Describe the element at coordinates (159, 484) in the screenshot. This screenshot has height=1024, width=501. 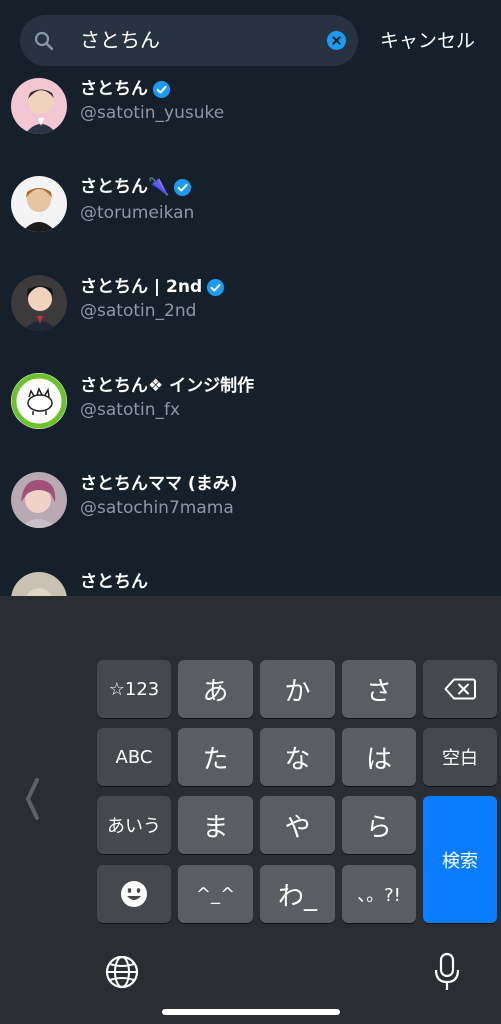
I see `result-name: さとちんママ (まみ)` at that location.